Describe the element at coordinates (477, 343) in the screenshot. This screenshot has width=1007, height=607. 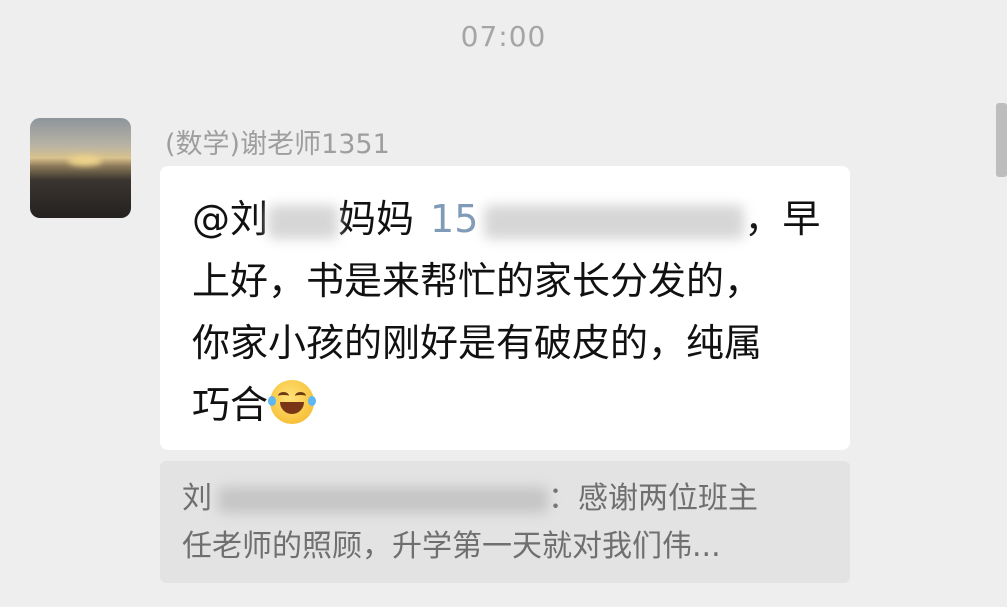
I see `message-line-3: 你家小孩的刚好是有破皮的，纯属` at that location.